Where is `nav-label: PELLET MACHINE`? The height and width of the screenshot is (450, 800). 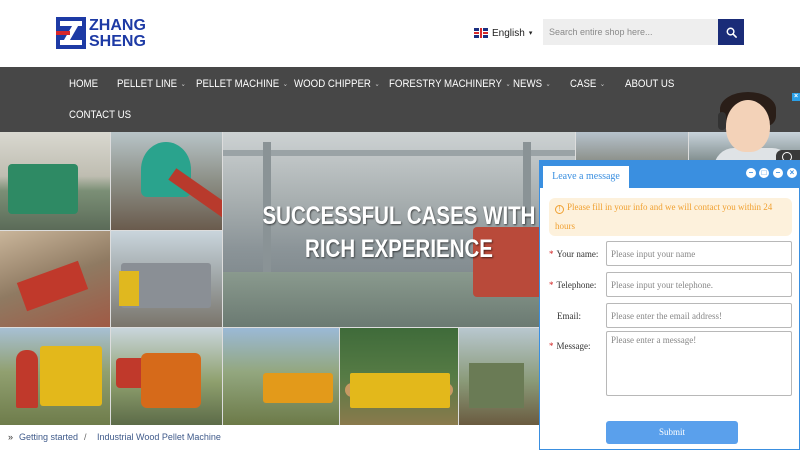 nav-label: PELLET MACHINE is located at coordinates (238, 84).